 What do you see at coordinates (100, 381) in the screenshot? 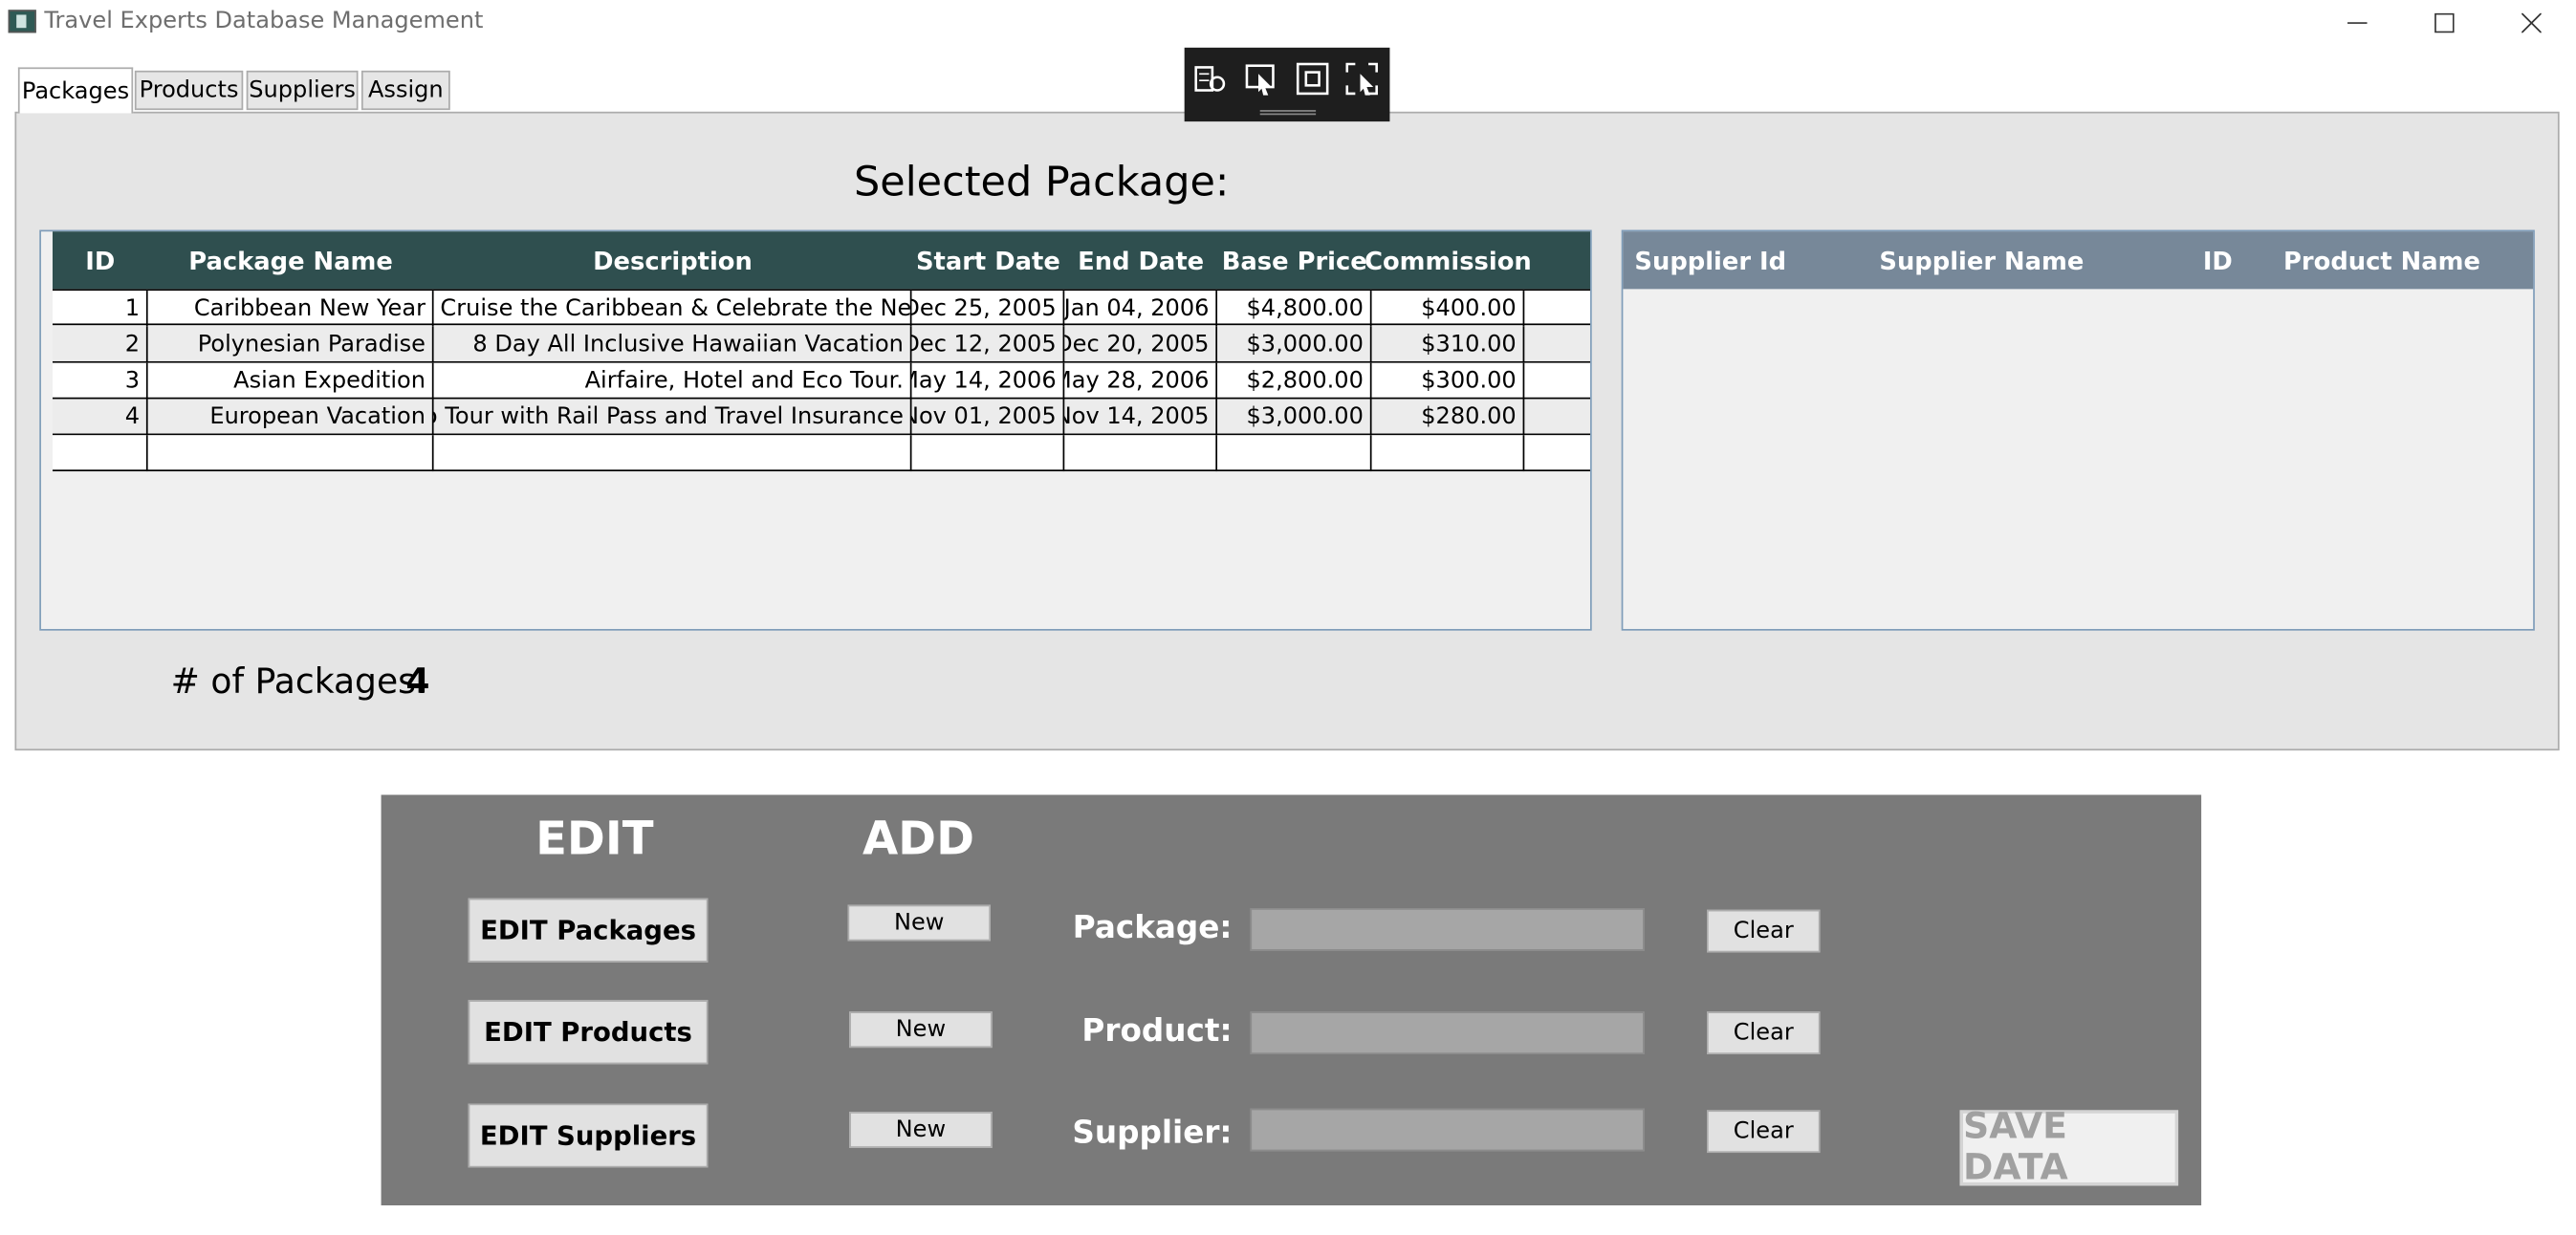
I see `cell-id: 3` at bounding box center [100, 381].